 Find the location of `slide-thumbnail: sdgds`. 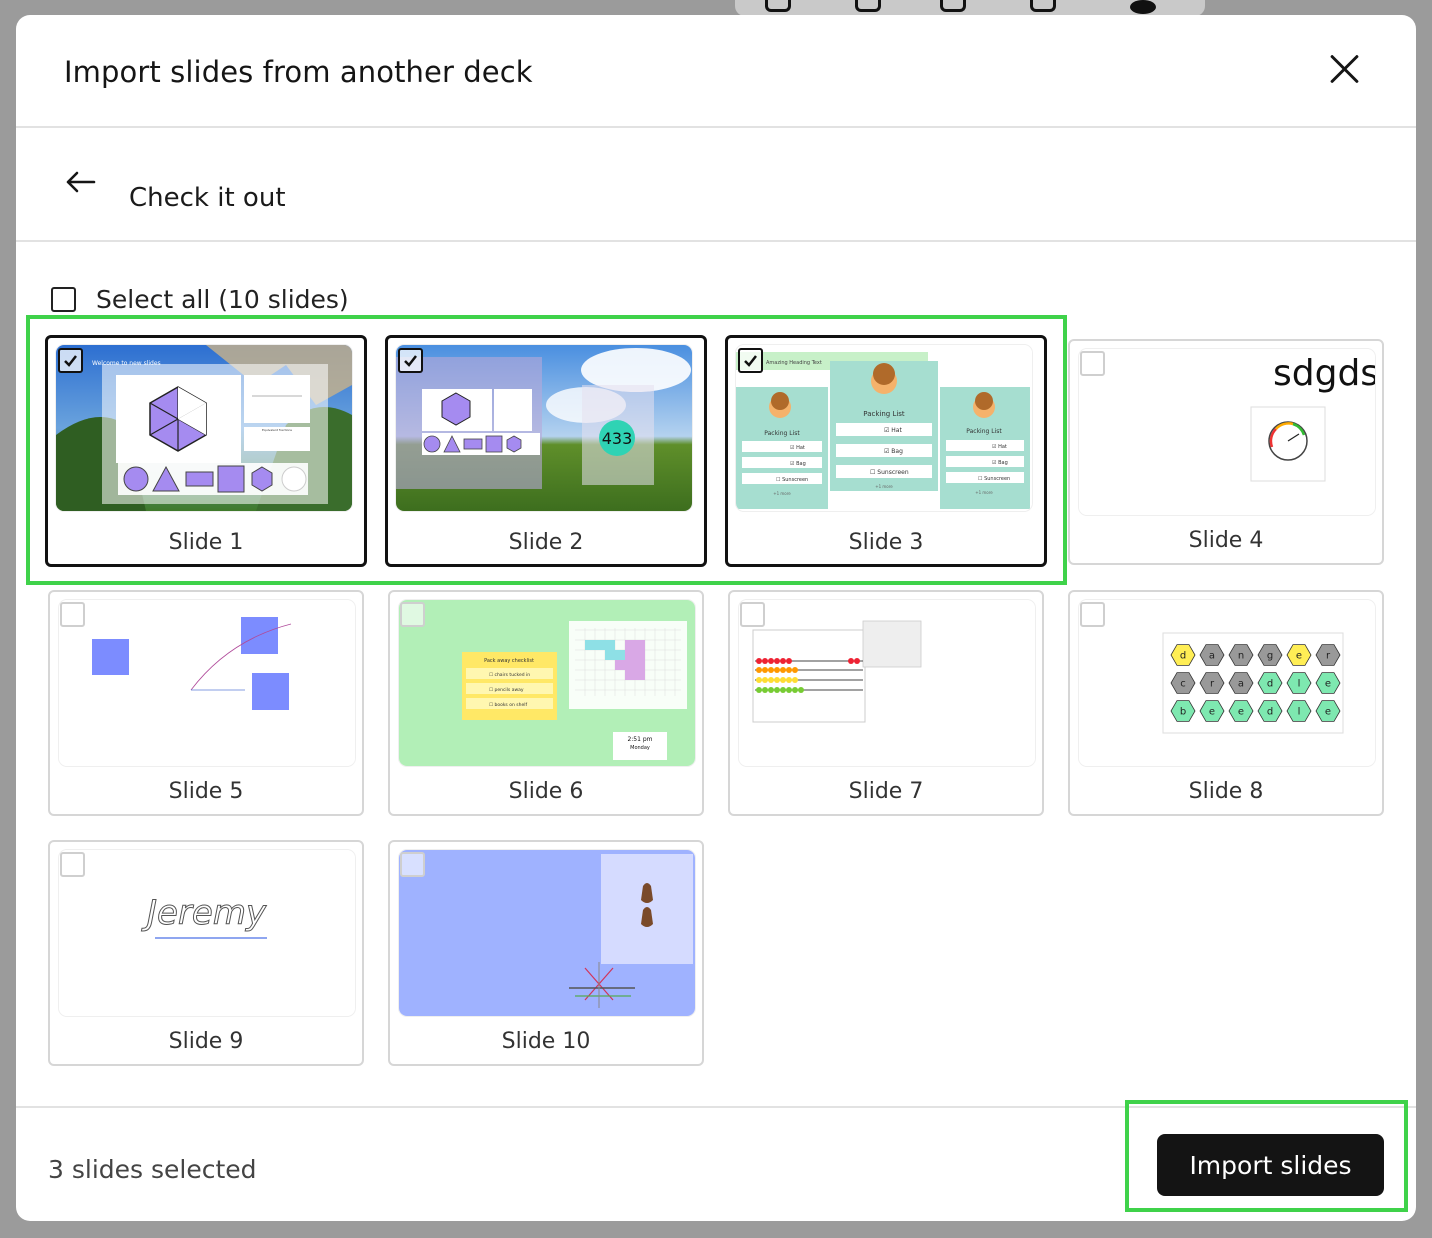

slide-thumbnail: sdgds is located at coordinates (1227, 432).